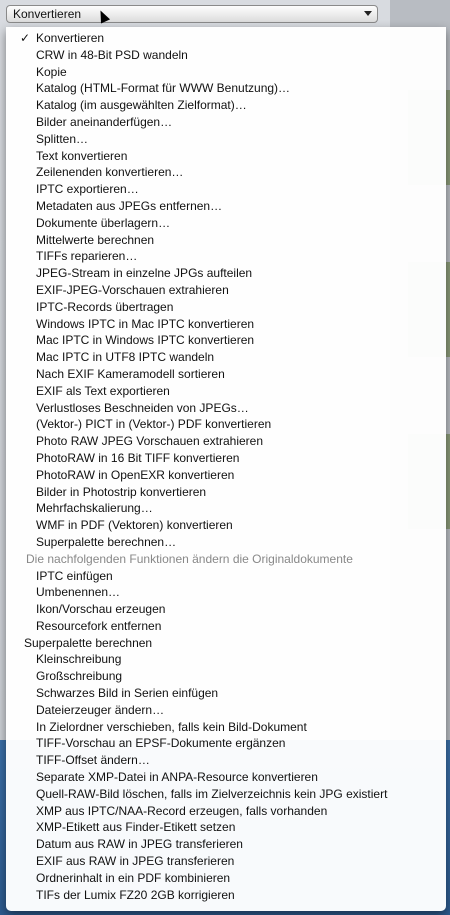 Image resolution: width=450 pixels, height=915 pixels. I want to click on menu-item-label: TIFF-Vorschau an EPSF-Dokumente ergänzen, so click(161, 743).